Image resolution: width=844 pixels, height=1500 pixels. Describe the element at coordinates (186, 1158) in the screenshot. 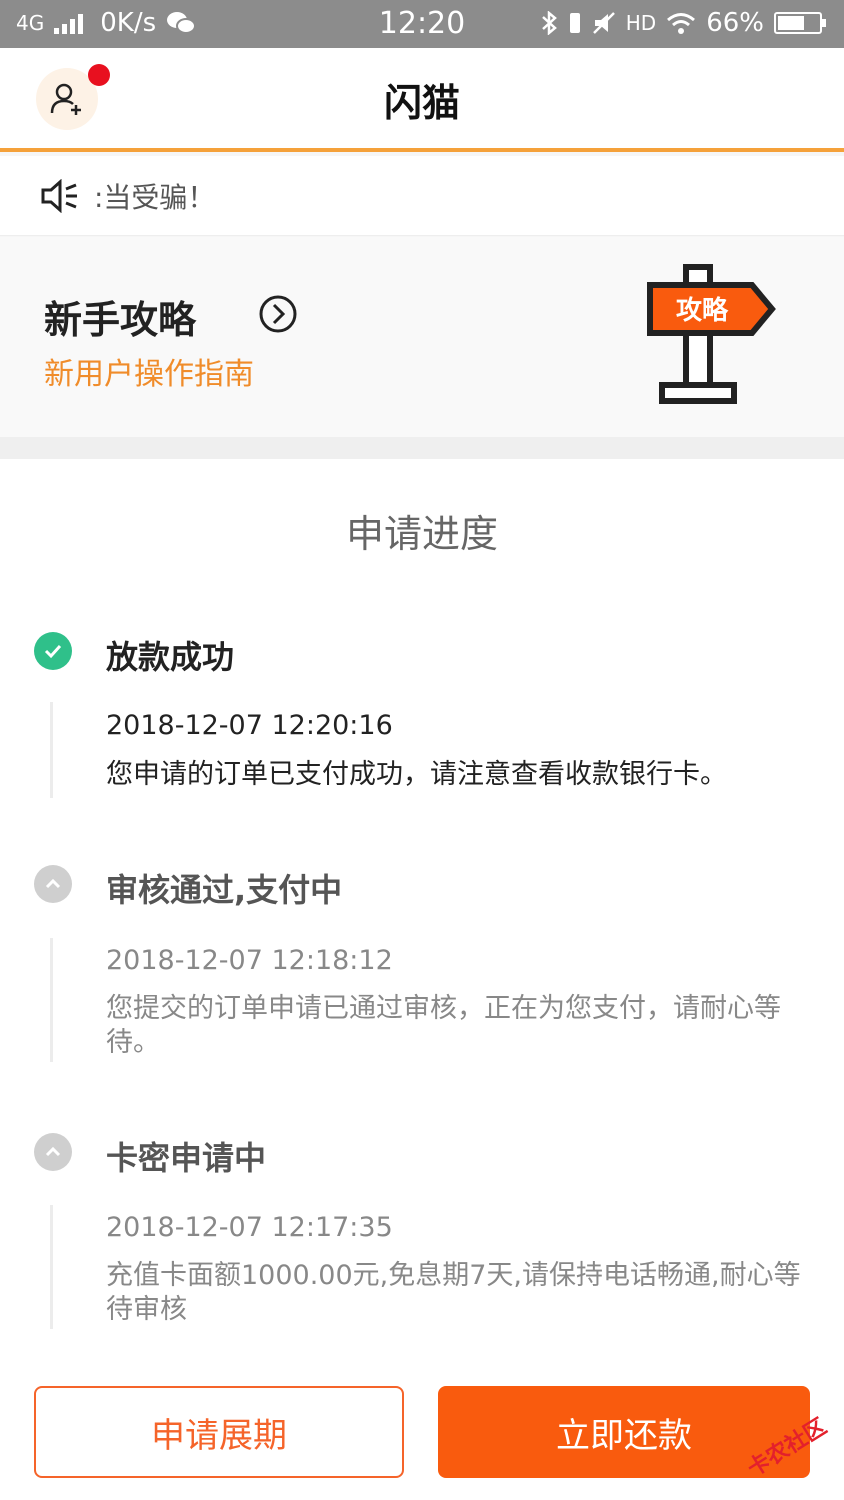

I see `step-3-title: 卡密申请中` at that location.